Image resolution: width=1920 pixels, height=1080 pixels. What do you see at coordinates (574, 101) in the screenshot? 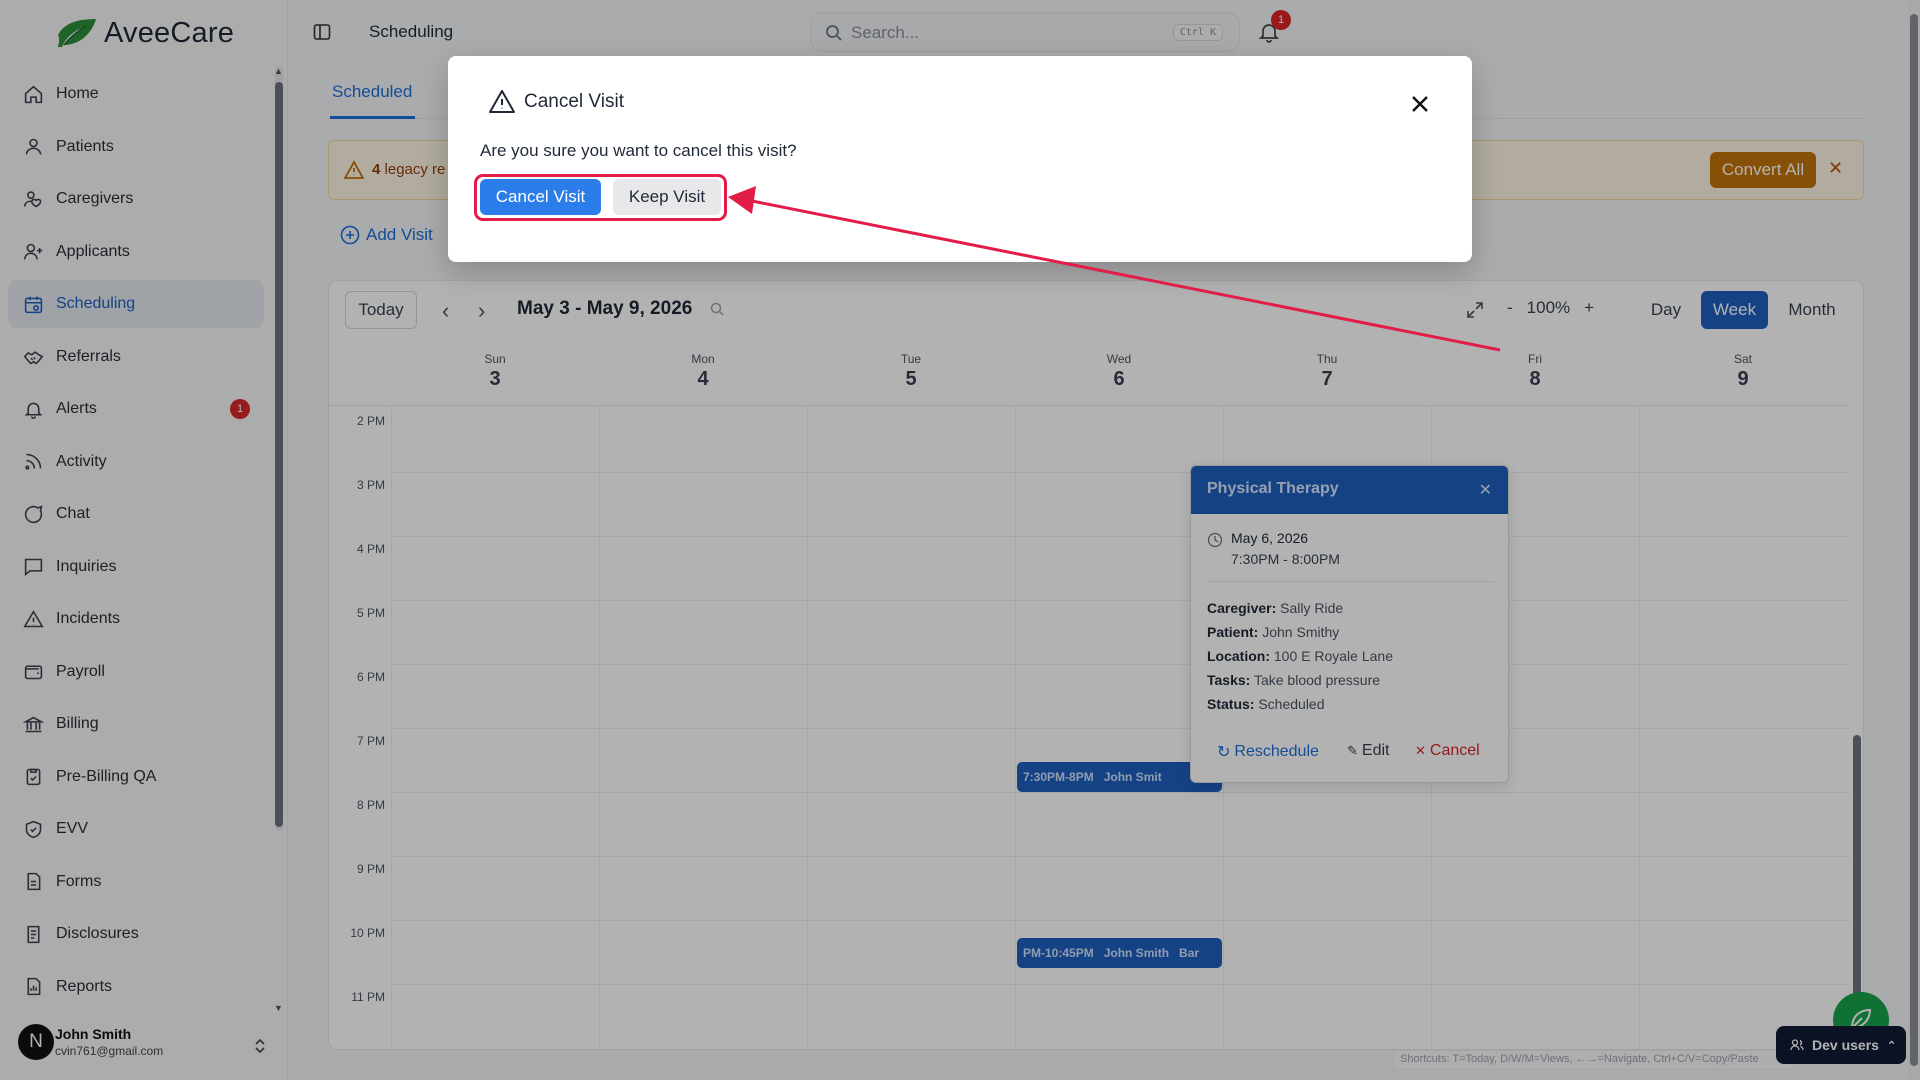
I see `dialog-title: Cancel Visit` at bounding box center [574, 101].